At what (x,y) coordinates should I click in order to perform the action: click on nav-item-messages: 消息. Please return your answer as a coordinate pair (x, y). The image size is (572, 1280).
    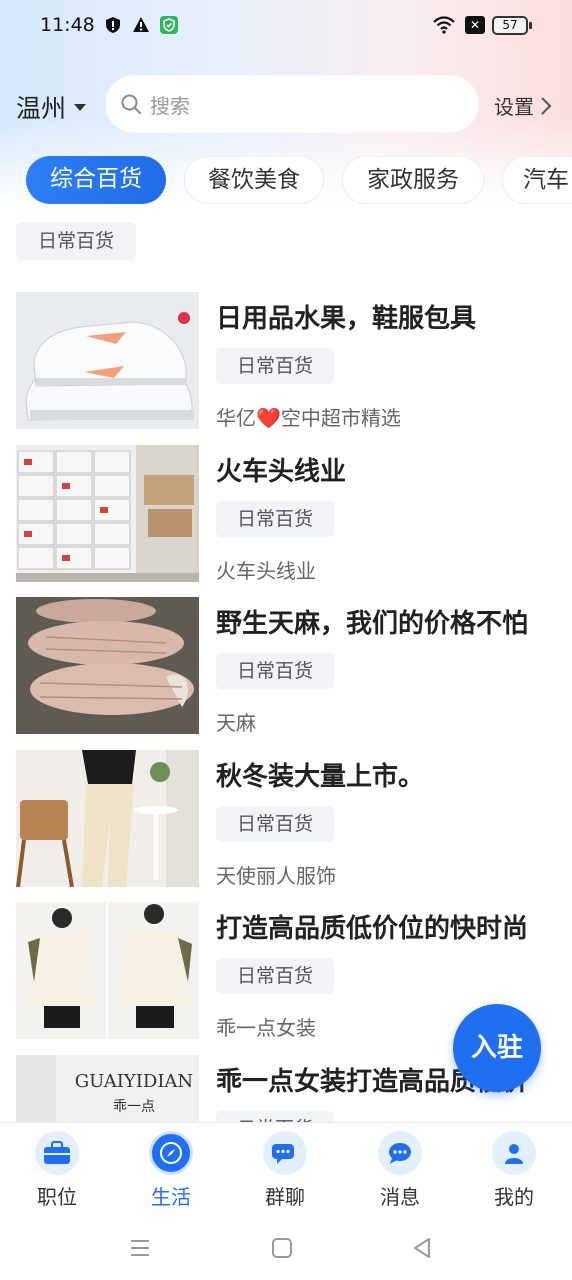
    Looking at the image, I should click on (400, 1170).